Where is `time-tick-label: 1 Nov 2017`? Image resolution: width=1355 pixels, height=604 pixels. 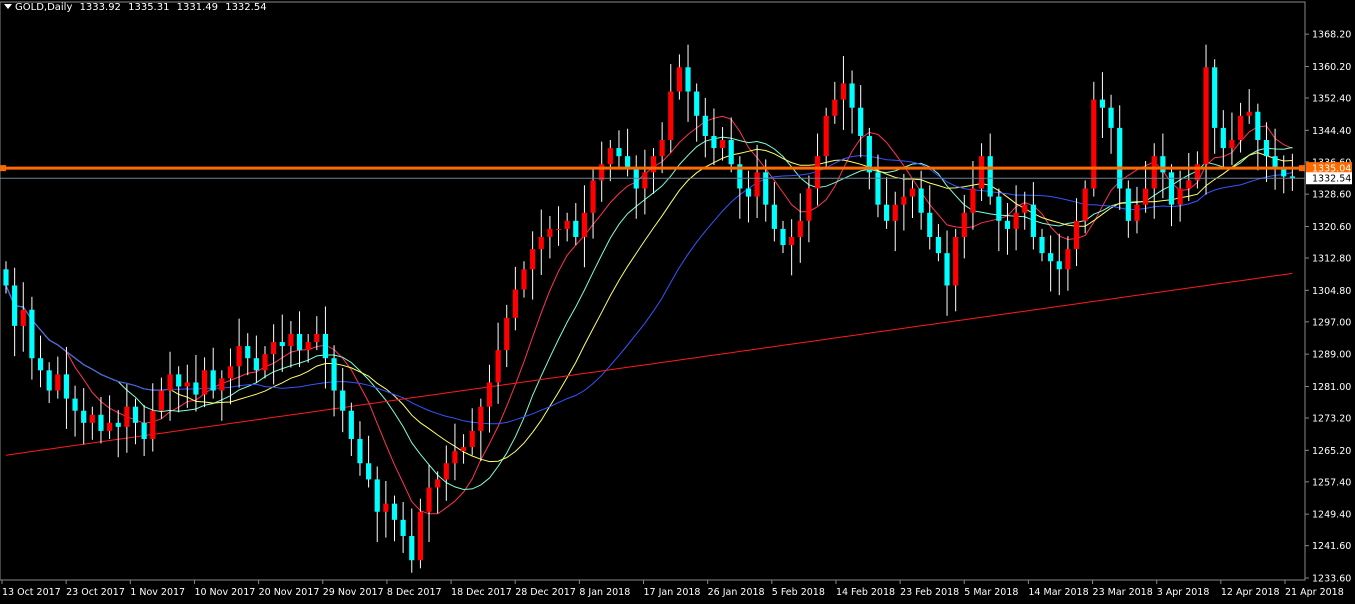
time-tick-label: 1 Nov 2017 is located at coordinates (157, 592).